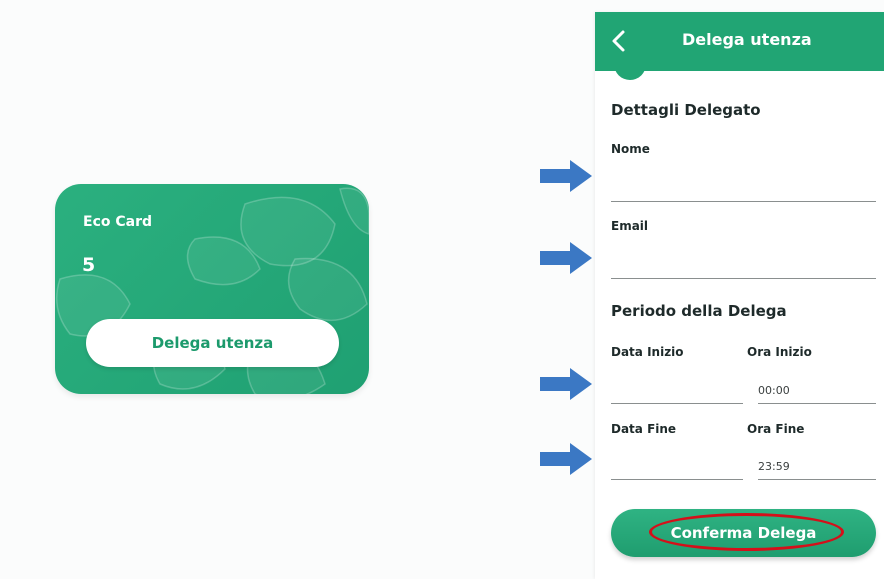 The height and width of the screenshot is (579, 884). Describe the element at coordinates (118, 222) in the screenshot. I see `card-title: Eco Card` at that location.